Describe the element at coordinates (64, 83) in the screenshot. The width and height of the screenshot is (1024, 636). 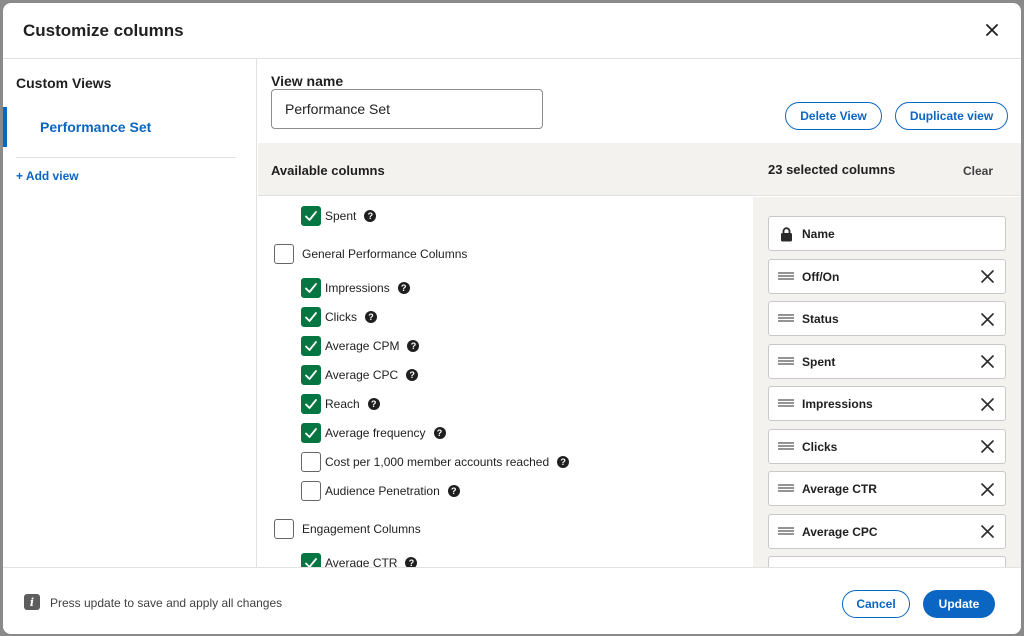
I see `sidebar-title: Custom Views` at that location.